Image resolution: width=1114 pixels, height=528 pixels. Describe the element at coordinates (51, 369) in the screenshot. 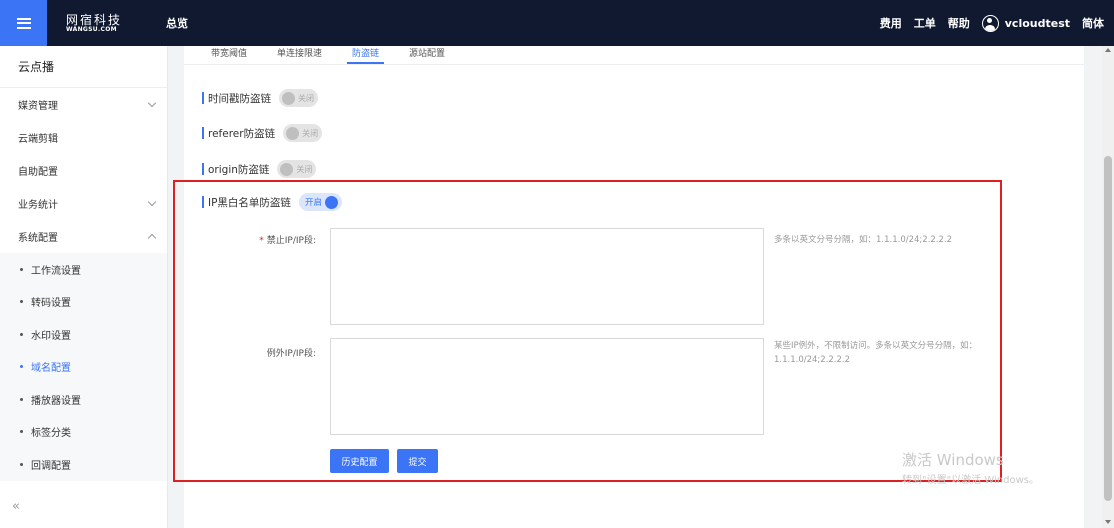

I see `sidebar-item-label: 域名配置` at that location.